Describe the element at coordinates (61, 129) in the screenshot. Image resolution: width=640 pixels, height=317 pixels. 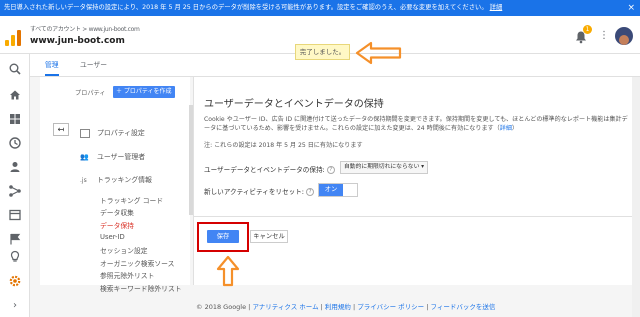
I see `back-arrow-icon: ↤` at that location.